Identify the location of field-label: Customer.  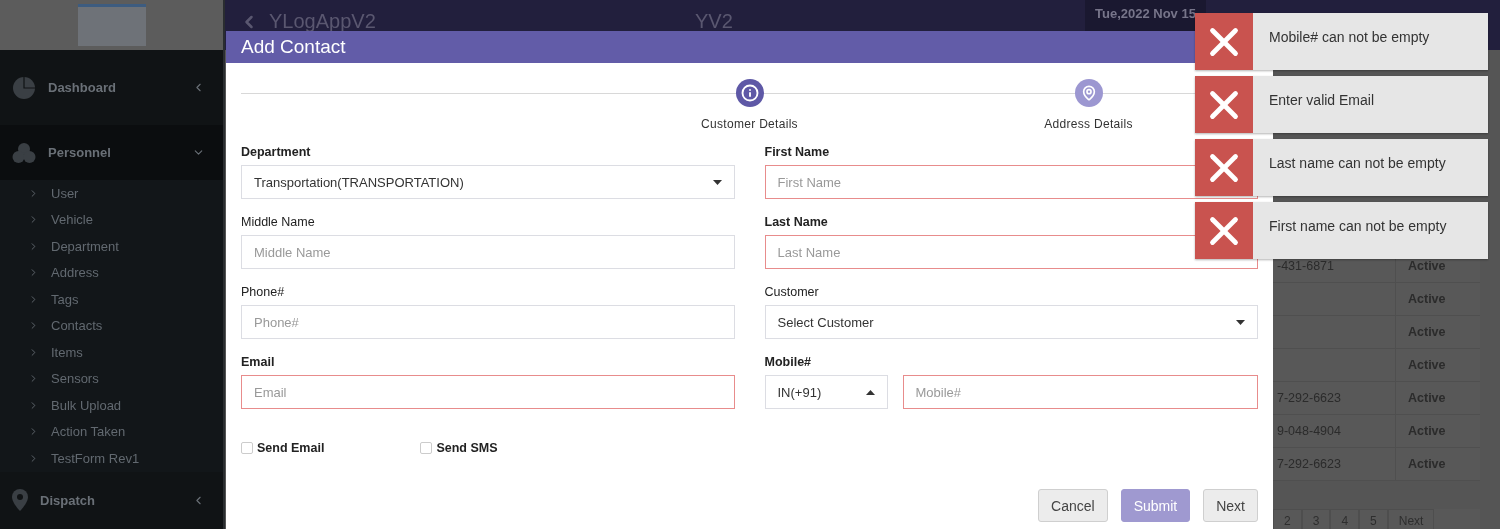
(792, 292).